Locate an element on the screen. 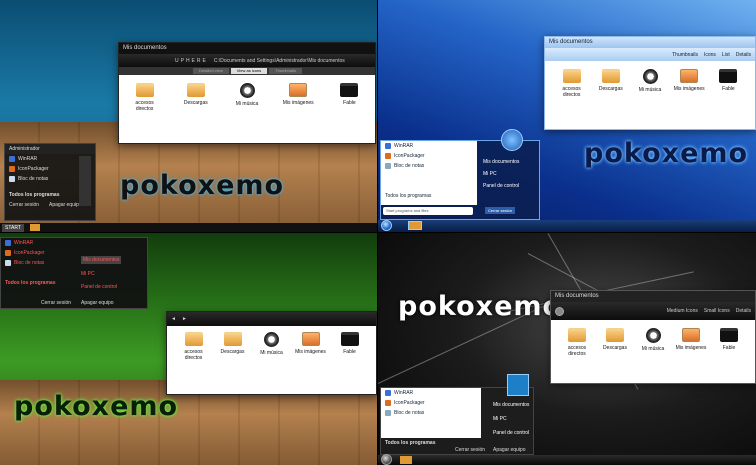 The width and height of the screenshot is (756, 465). view-list: List is located at coordinates (726, 55).